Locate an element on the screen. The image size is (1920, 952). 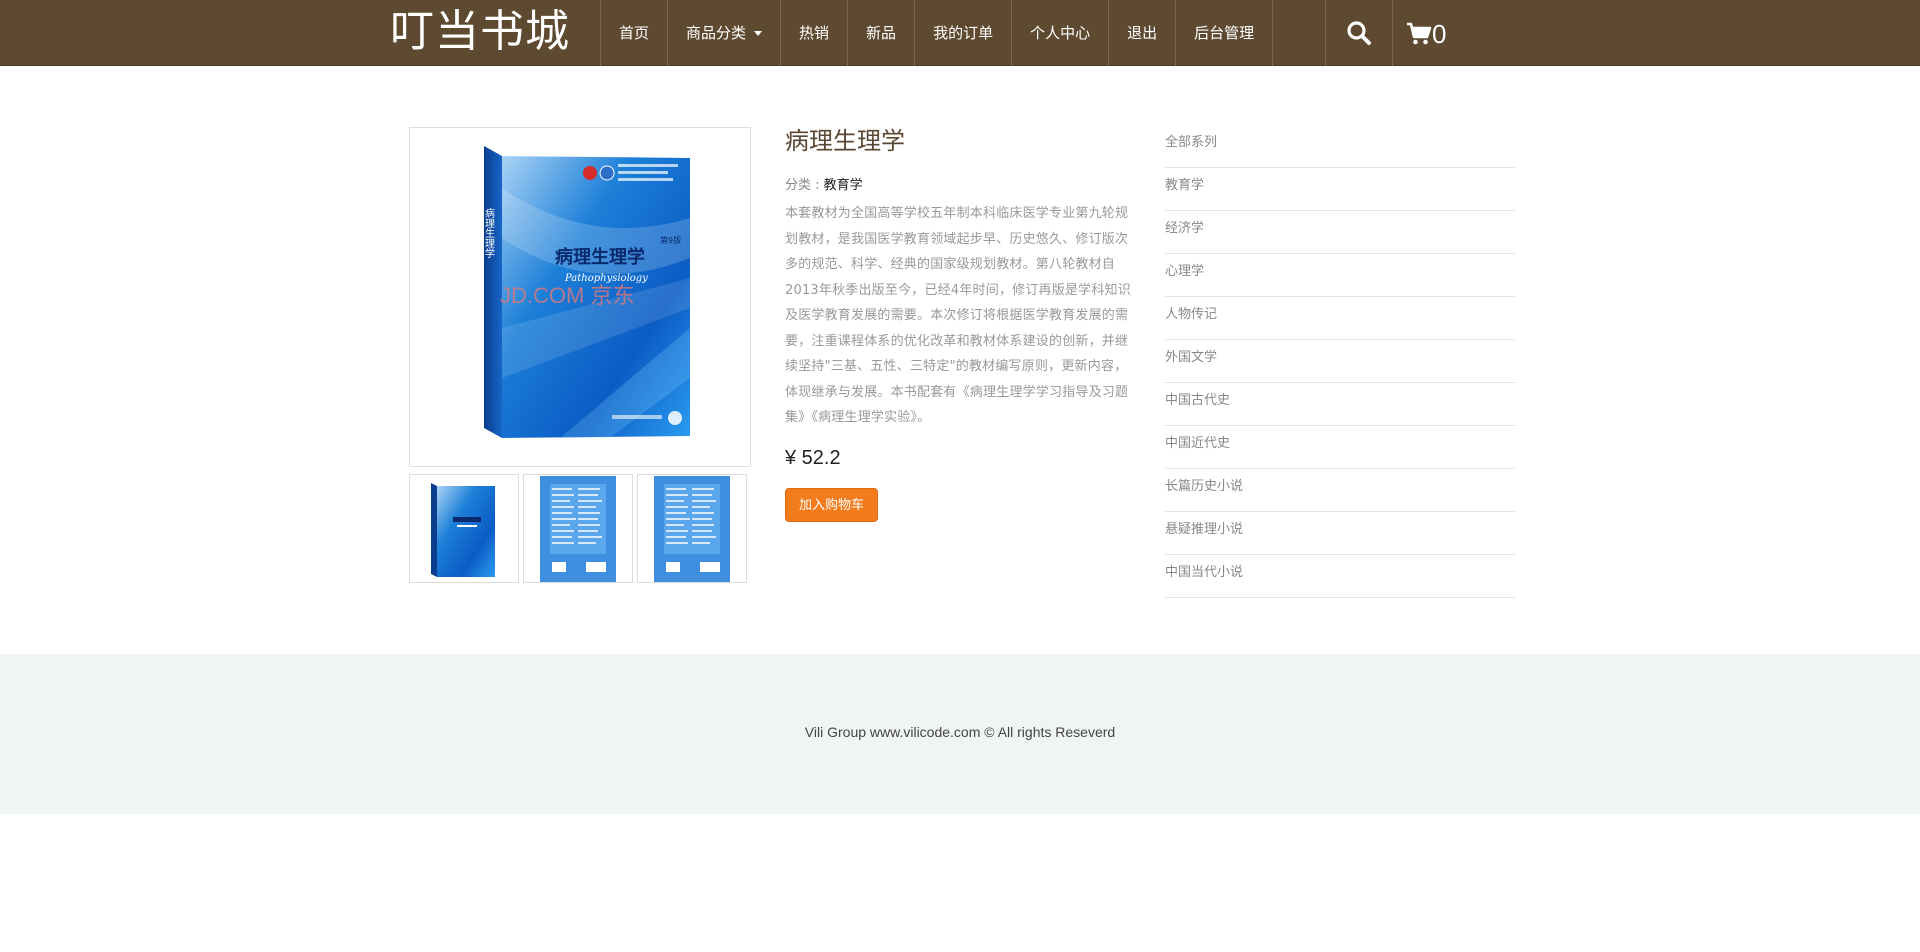
nav-admin-label: 后台管理 is located at coordinates (1224, 33).